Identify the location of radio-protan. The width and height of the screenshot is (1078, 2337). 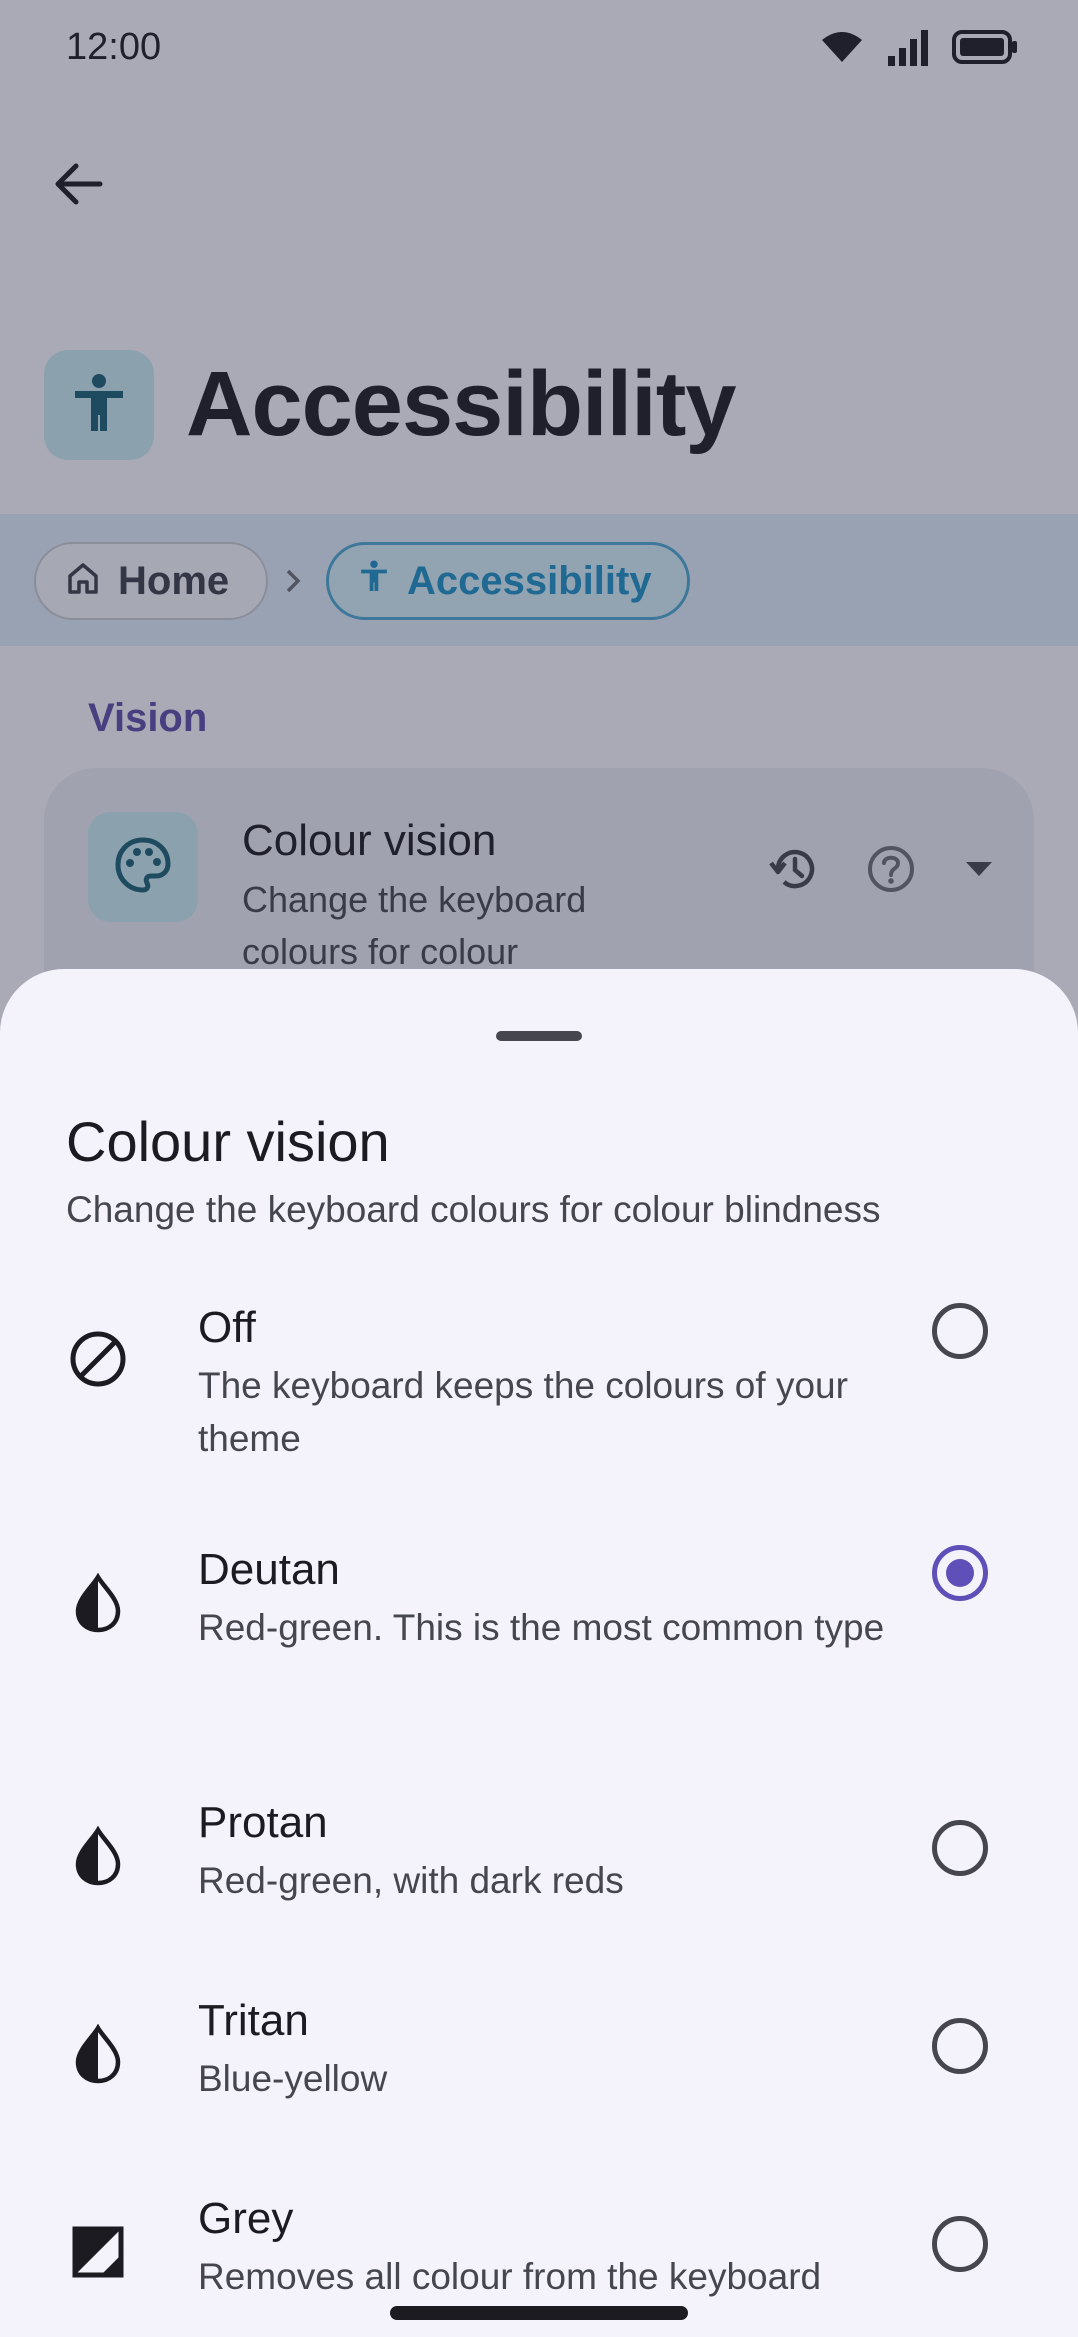
(960, 1848).